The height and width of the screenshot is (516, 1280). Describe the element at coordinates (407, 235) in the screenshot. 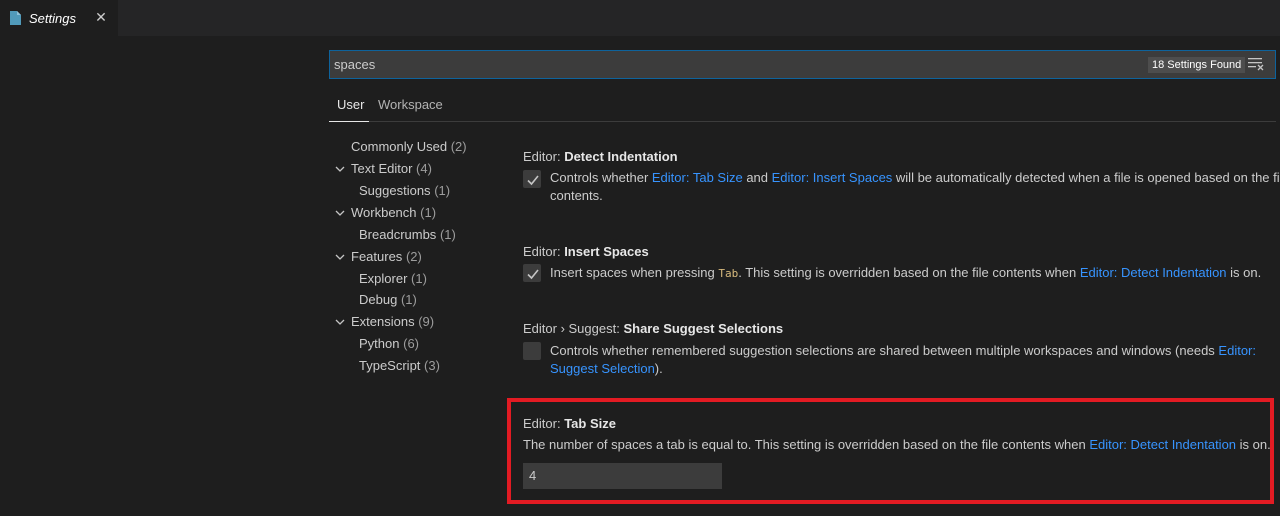

I see `toc-item-breadcrumbs: Breadcrumbs (1)` at that location.